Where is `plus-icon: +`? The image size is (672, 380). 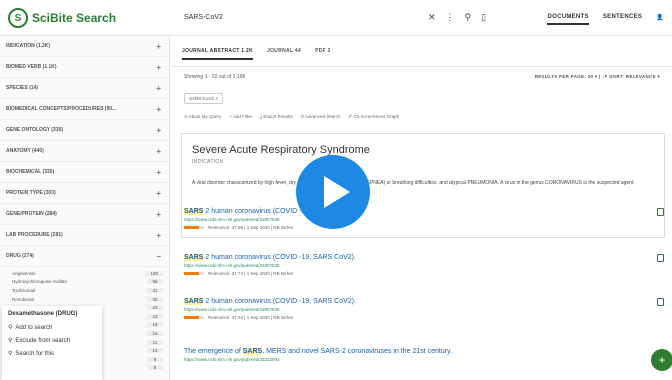 plus-icon: + is located at coordinates (661, 360).